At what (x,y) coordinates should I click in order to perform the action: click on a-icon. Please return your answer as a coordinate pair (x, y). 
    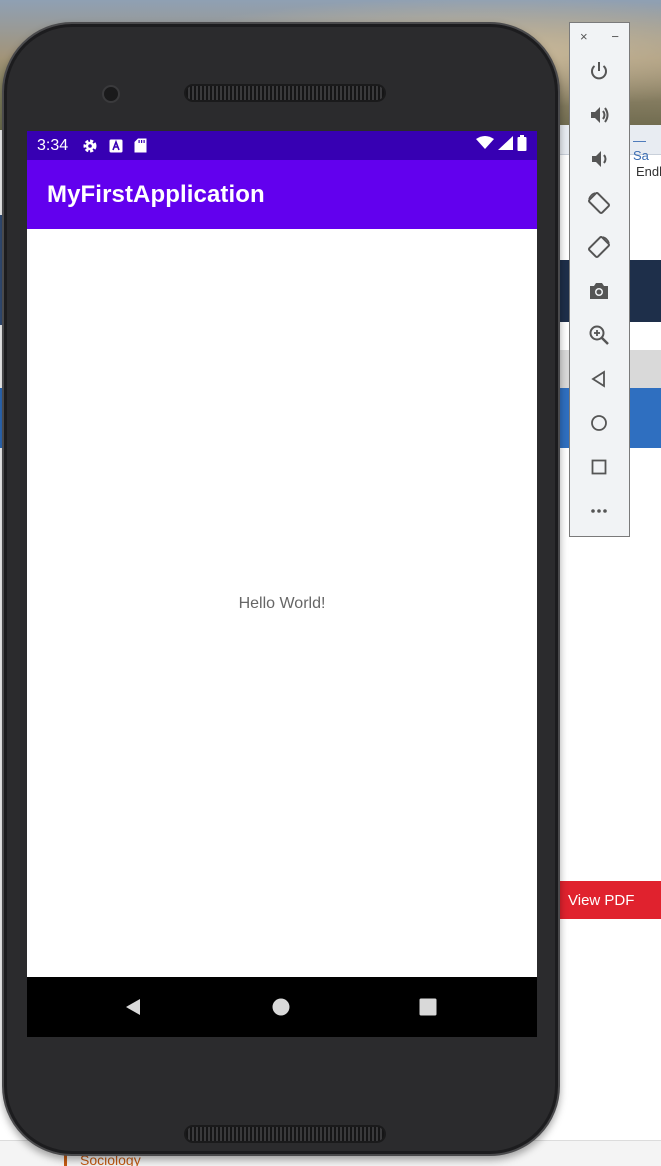
    Looking at the image, I should click on (116, 146).